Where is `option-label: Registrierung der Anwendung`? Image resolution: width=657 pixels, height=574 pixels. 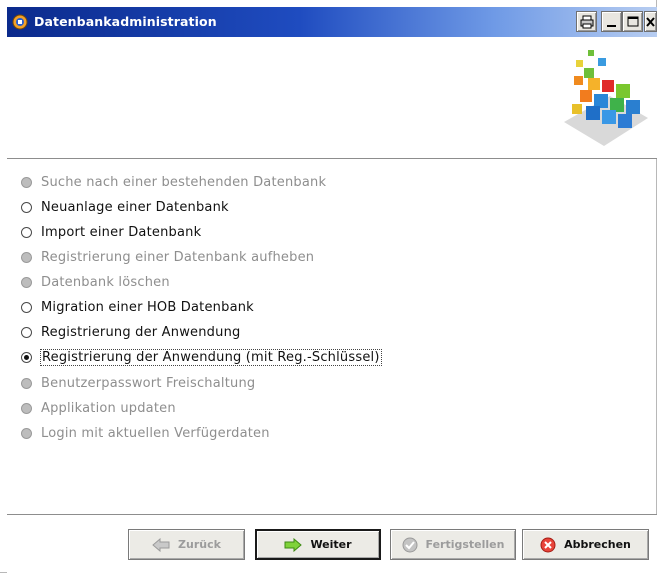 option-label: Registrierung der Anwendung is located at coordinates (141, 332).